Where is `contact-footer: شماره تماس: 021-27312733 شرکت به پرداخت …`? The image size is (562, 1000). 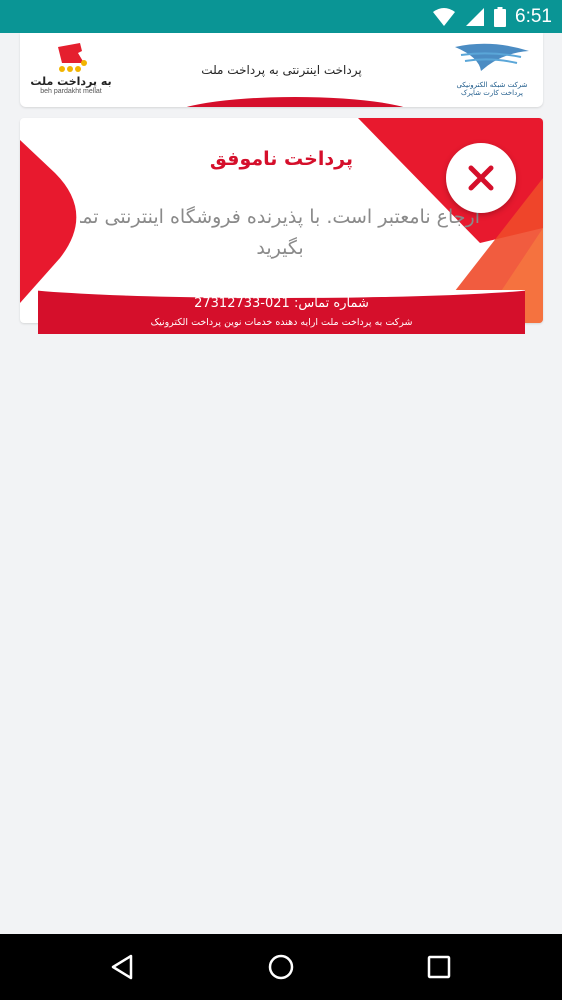
contact-footer: شماره تماس: 021-27312733 شرکت به پرداخت … is located at coordinates (281, 312).